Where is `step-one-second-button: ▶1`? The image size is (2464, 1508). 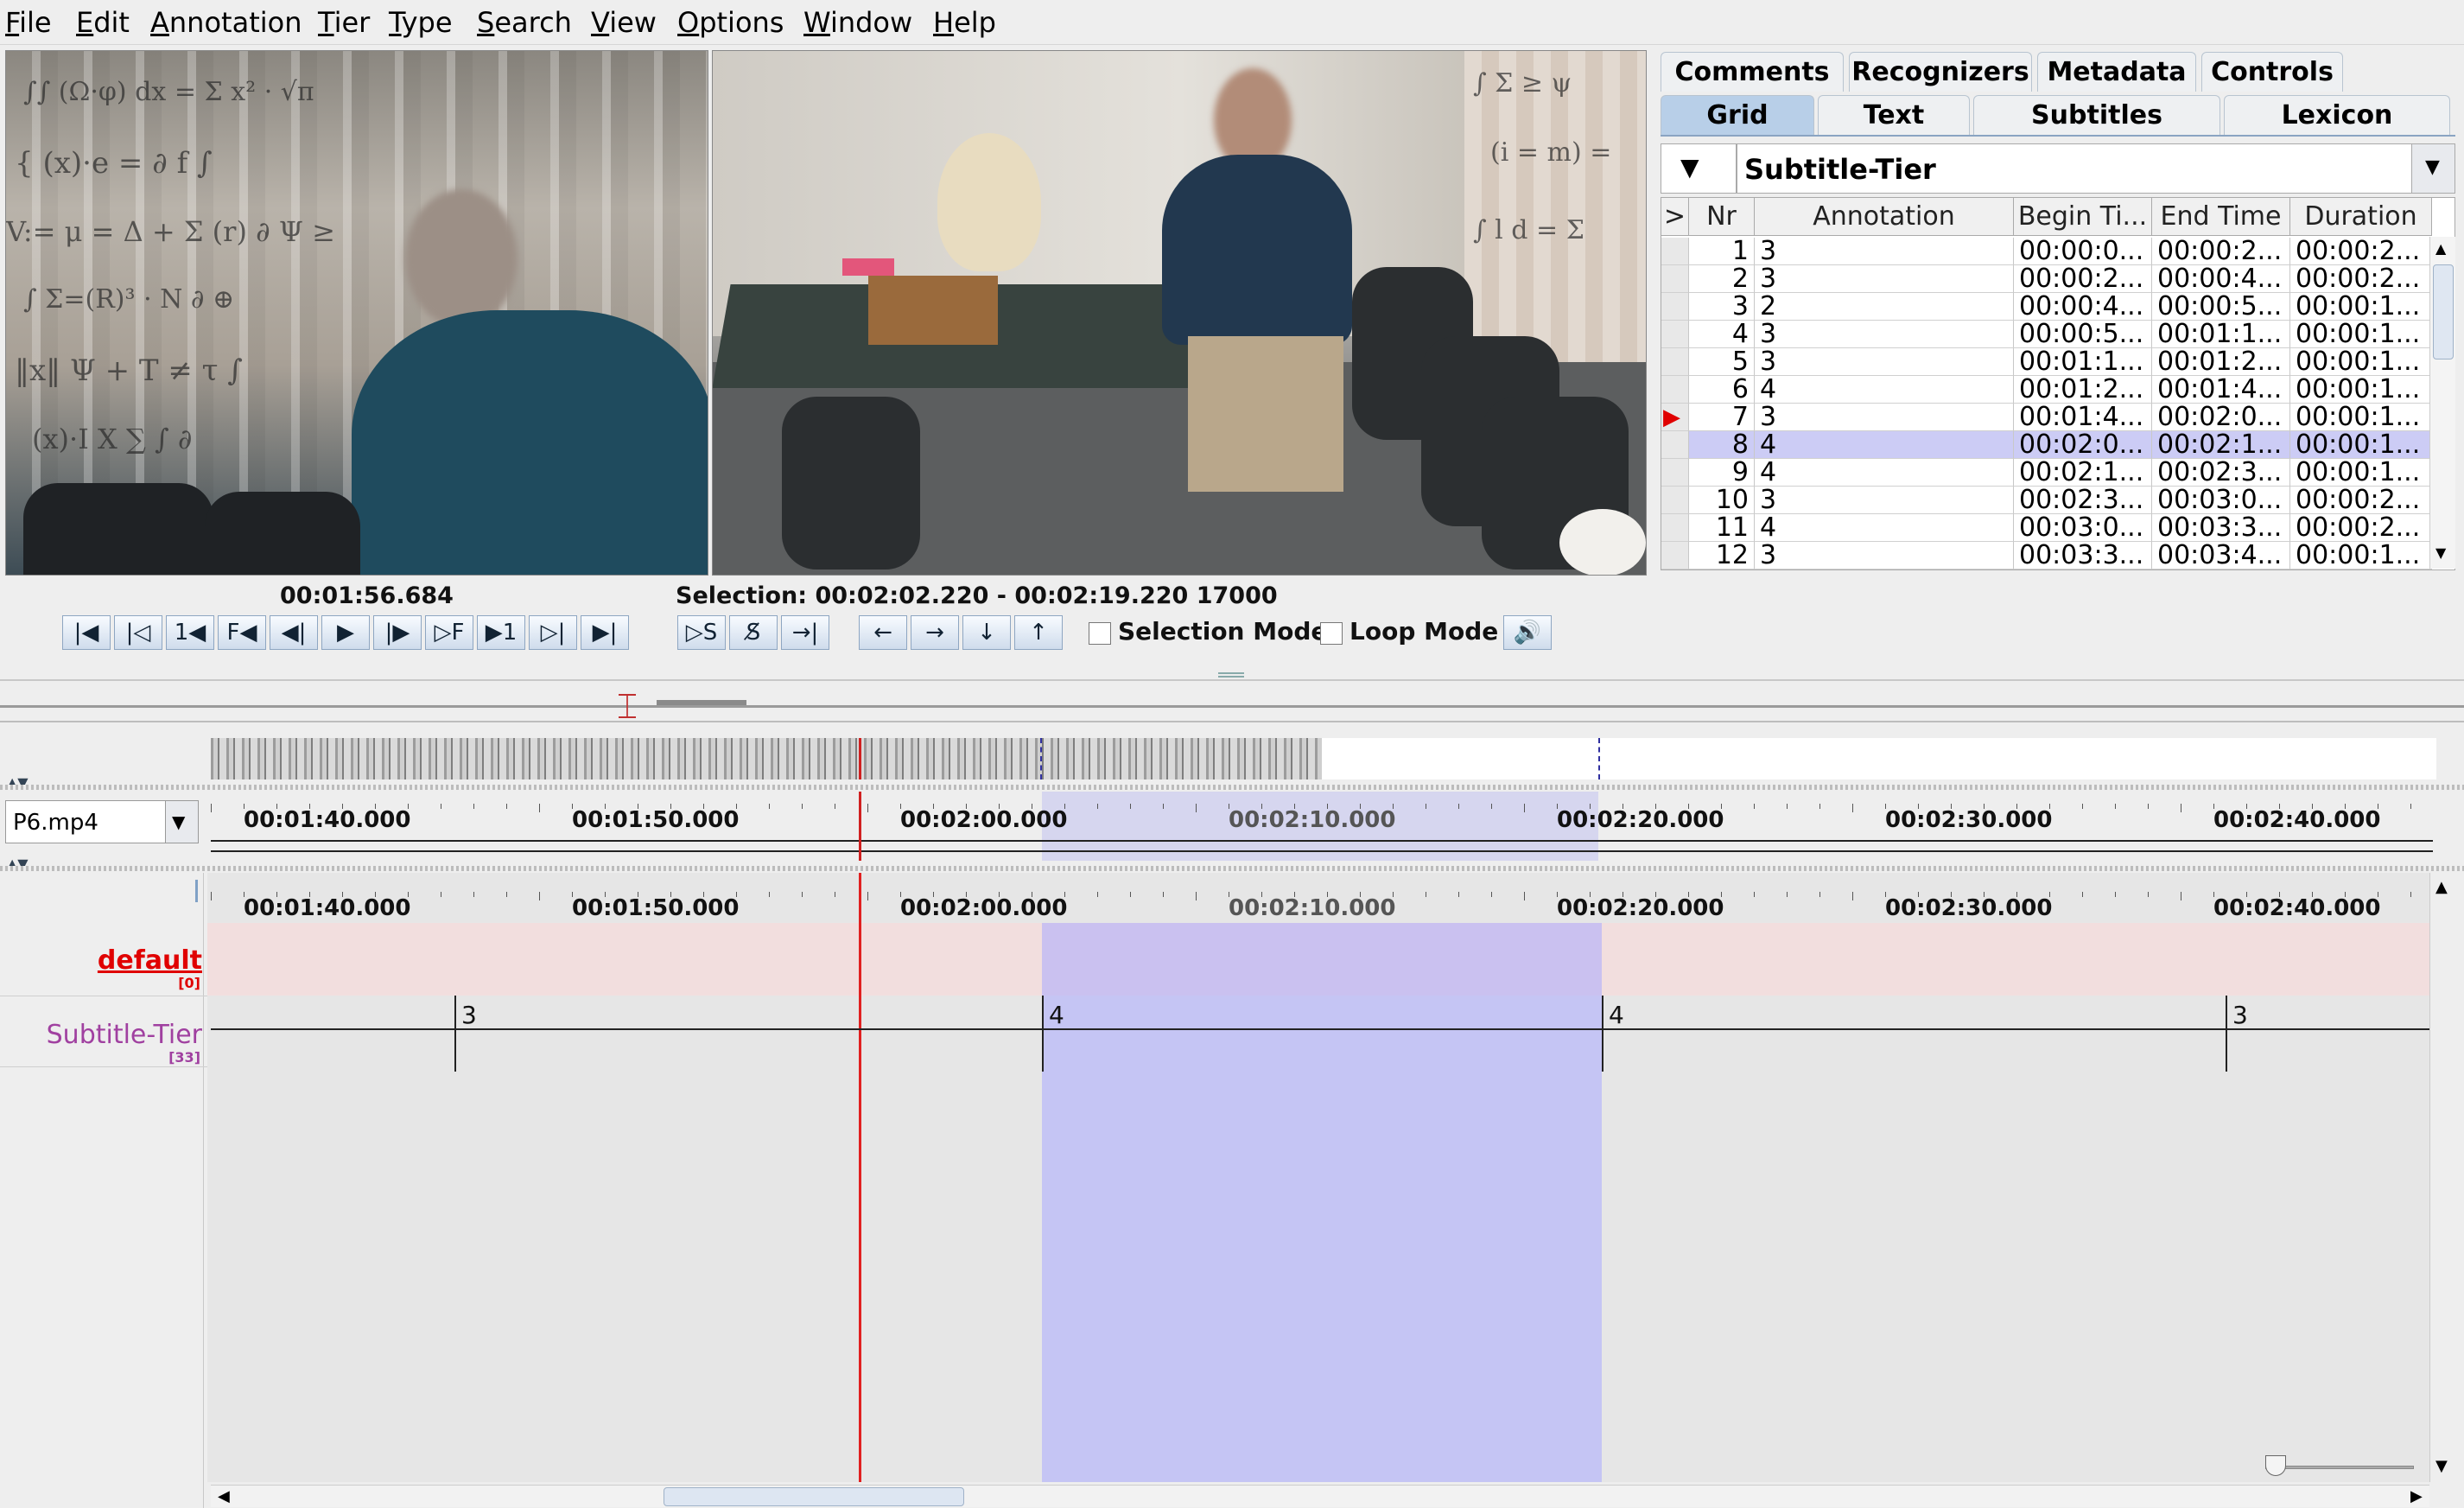 step-one-second-button: ▶1 is located at coordinates (501, 632).